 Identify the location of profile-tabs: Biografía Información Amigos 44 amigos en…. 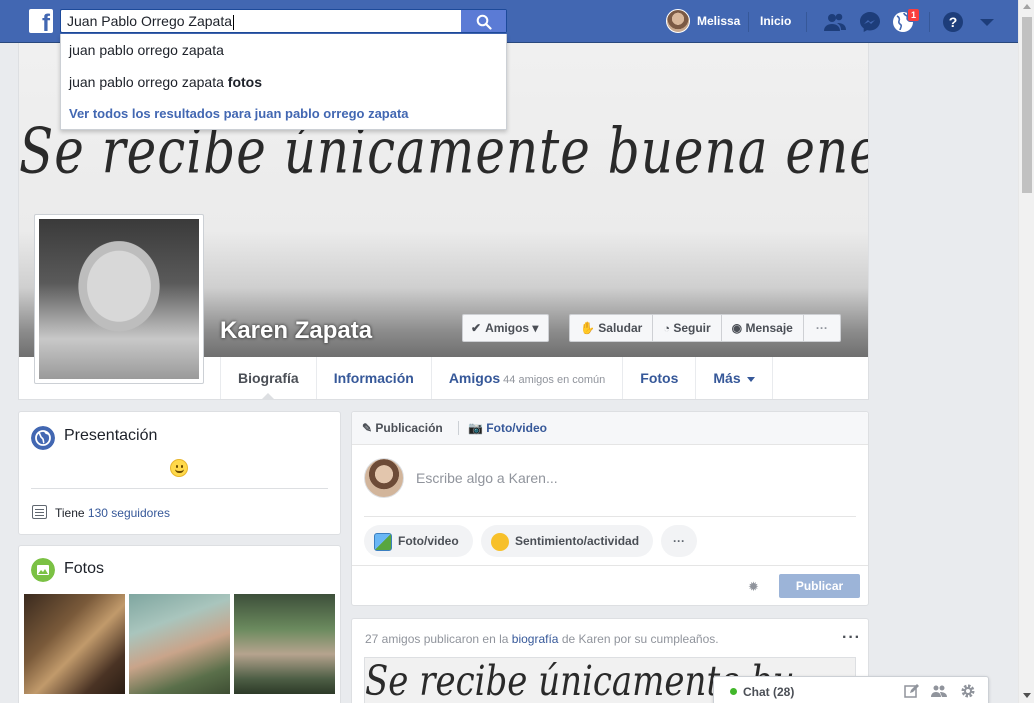
(496, 378).